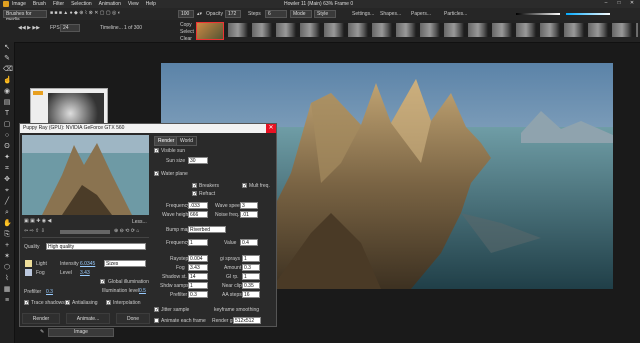 Image resolution: width=640 pixels, height=343 pixels. Describe the element at coordinates (58, 4) in the screenshot. I see `menu-filter: Filter` at that location.